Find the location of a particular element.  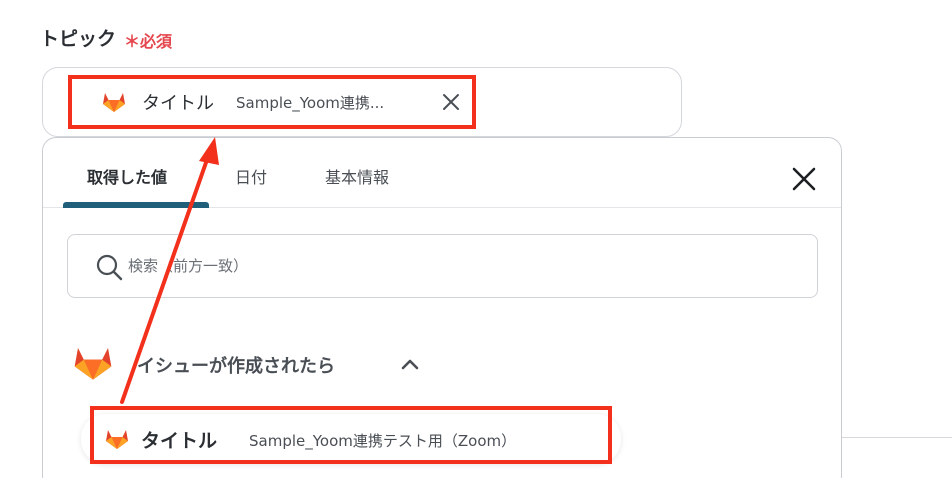

list-item: タイトル Sample_Yoom連携テスト用（Zoom） is located at coordinates (351, 439).